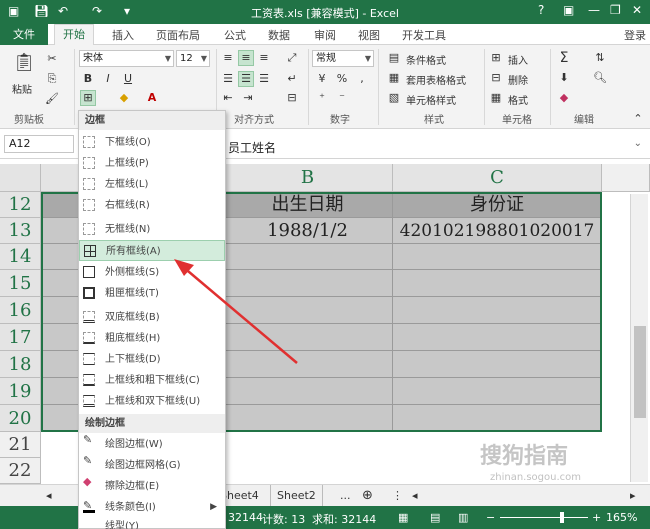 The image size is (650, 529). I want to click on scroll-left-icon: ◂, so click(415, 495).